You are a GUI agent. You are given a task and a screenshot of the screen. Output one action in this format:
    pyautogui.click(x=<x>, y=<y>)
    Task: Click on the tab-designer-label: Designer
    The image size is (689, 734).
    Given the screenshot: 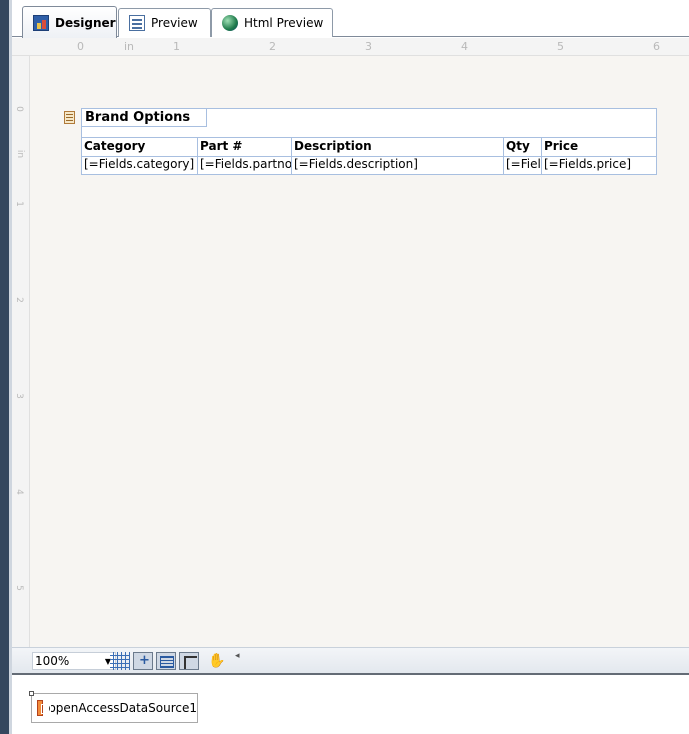 What is the action you would take?
    pyautogui.click(x=85, y=22)
    